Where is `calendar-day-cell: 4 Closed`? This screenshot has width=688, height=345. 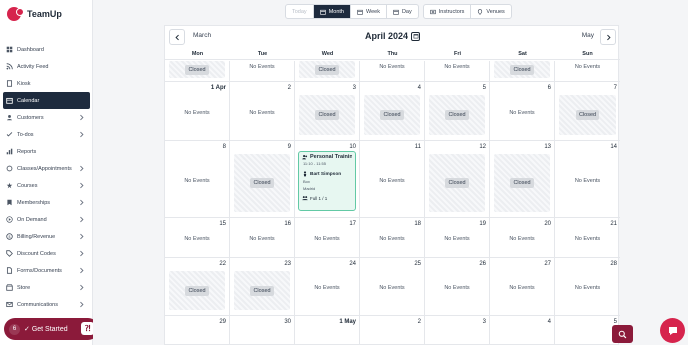 calendar-day-cell: 4 Closed is located at coordinates (392, 111).